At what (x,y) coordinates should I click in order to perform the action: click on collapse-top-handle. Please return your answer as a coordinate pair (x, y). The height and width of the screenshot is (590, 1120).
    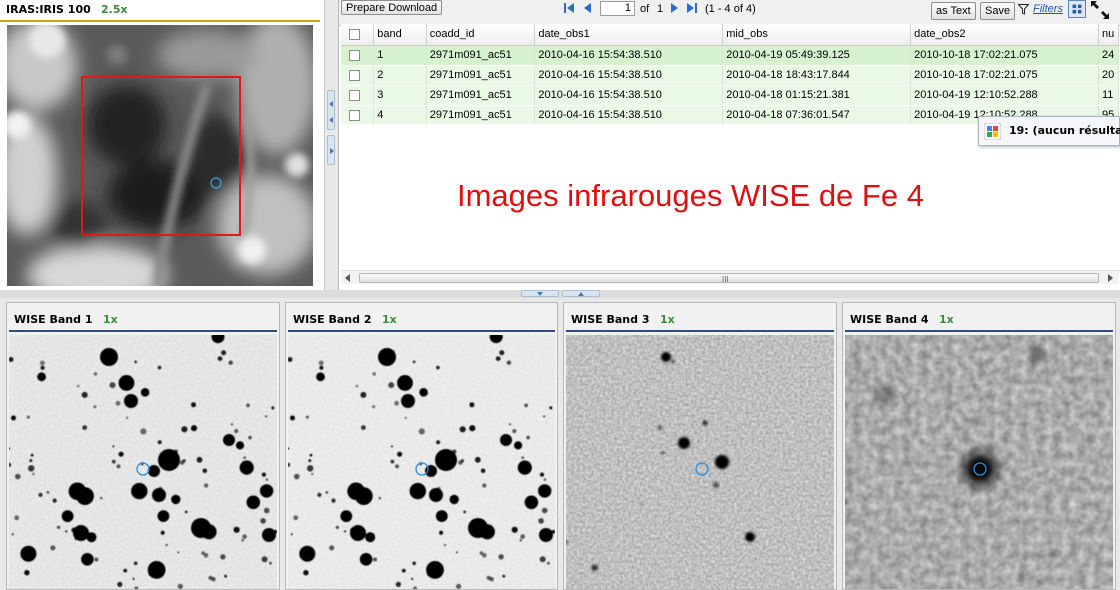
    Looking at the image, I should click on (581, 293).